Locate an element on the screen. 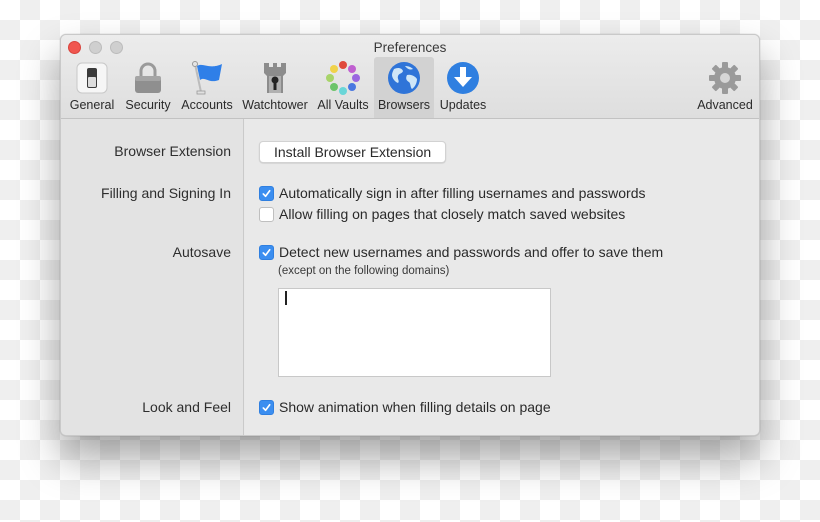  auto-sign-in-checkbox is located at coordinates (266, 193).